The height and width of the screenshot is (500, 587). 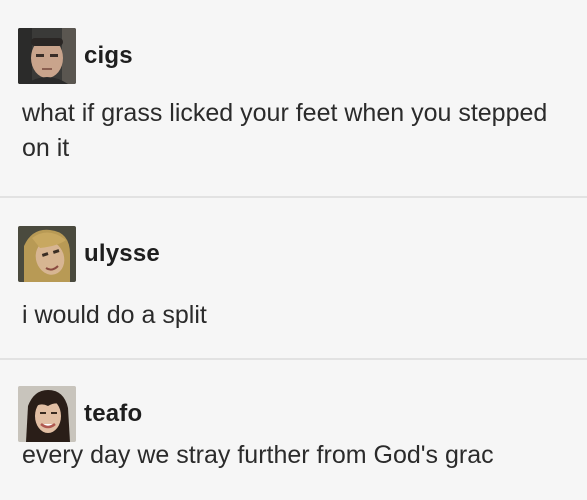 I want to click on username: teafo, so click(x=113, y=414).